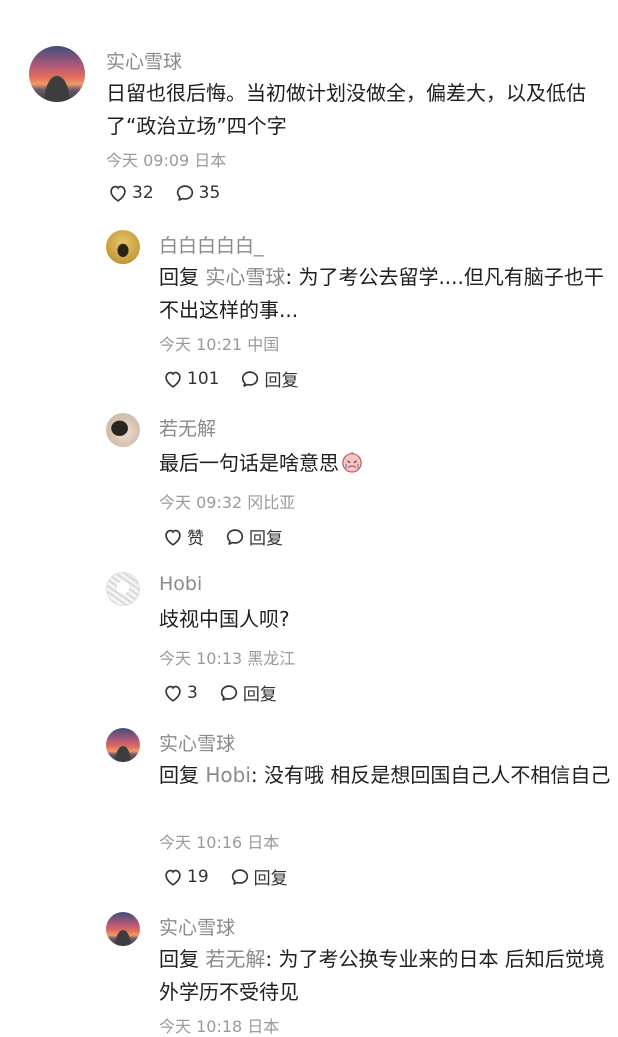  I want to click on comment-meta: 今天 09:32 冈比亚, so click(227, 502).